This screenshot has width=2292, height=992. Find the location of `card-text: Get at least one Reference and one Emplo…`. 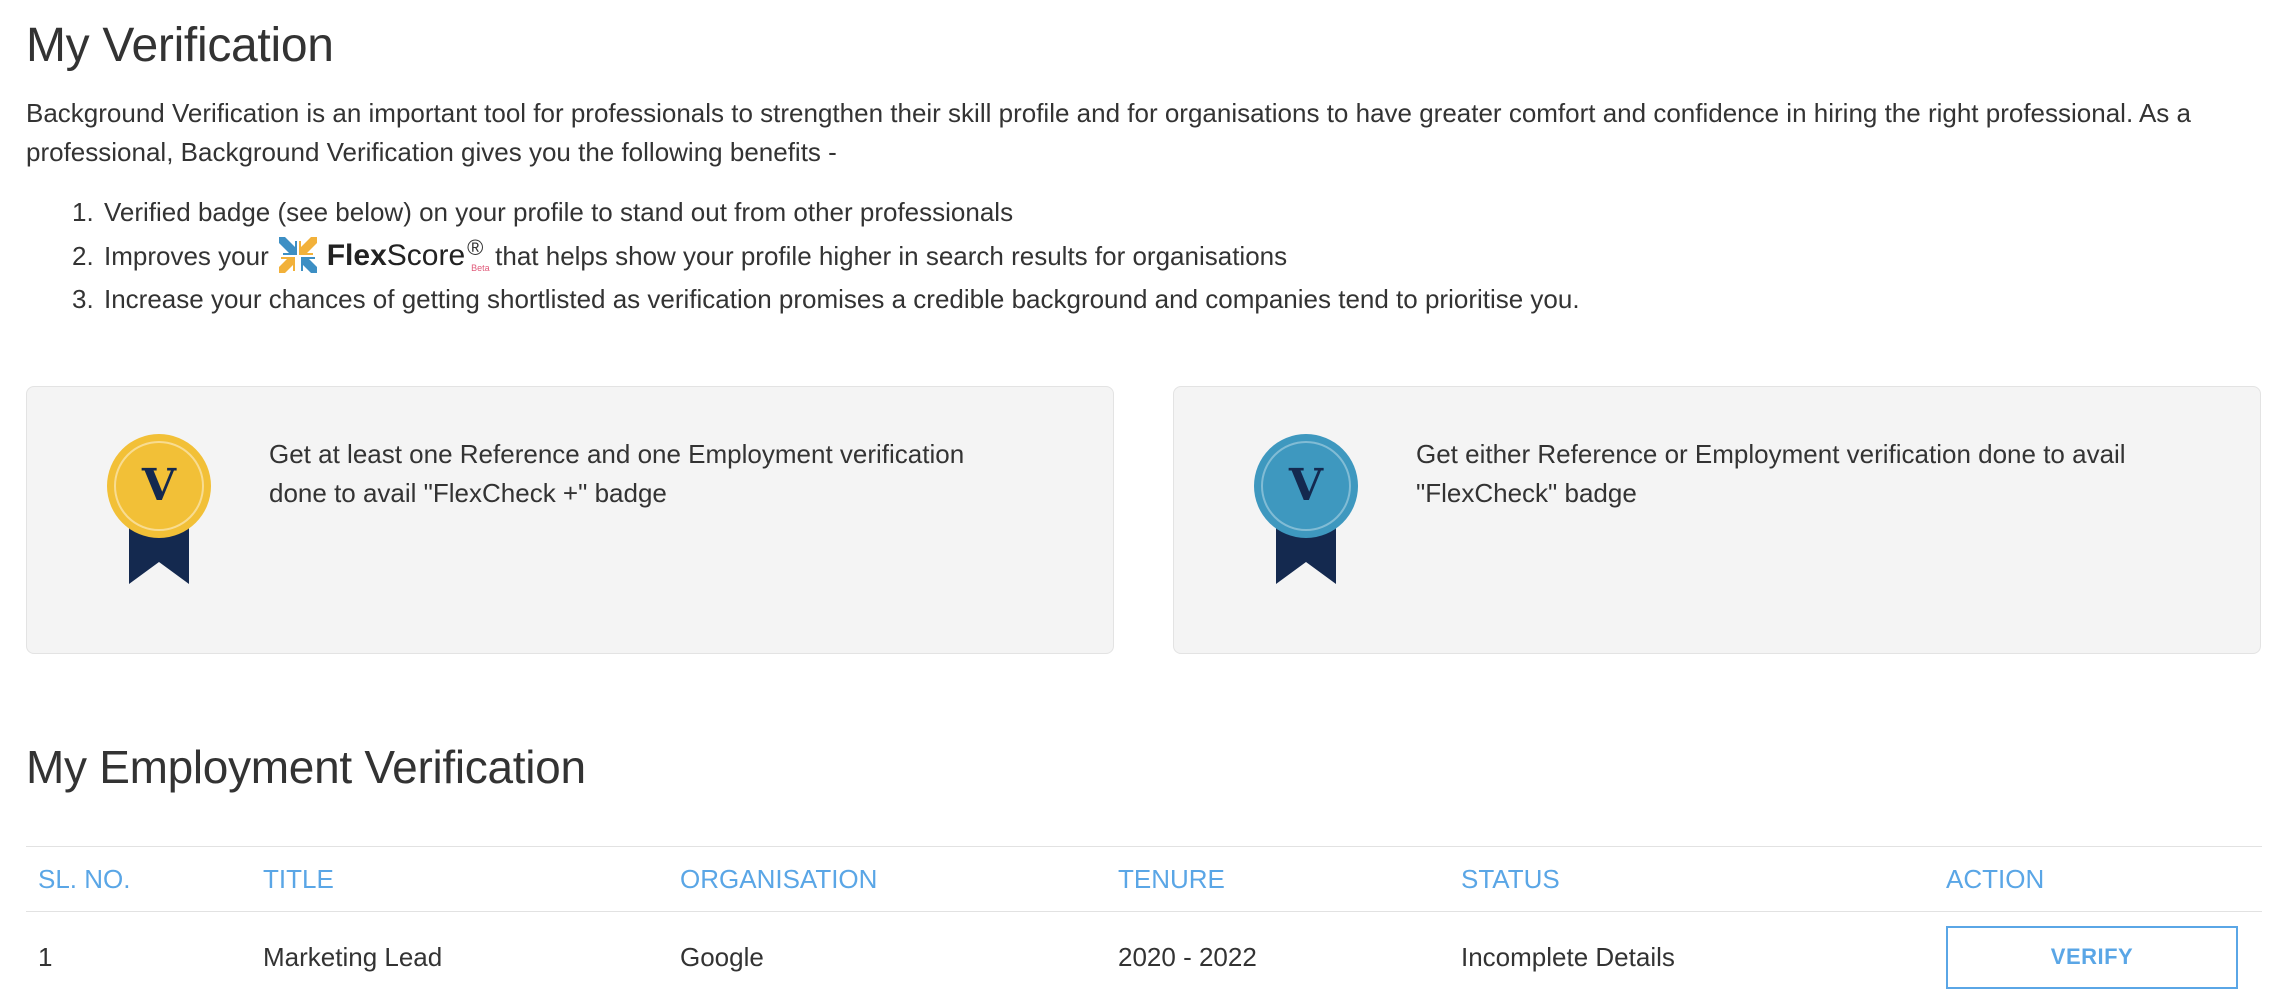

card-text: Get at least one Reference and one Emplo… is located at coordinates (617, 473).